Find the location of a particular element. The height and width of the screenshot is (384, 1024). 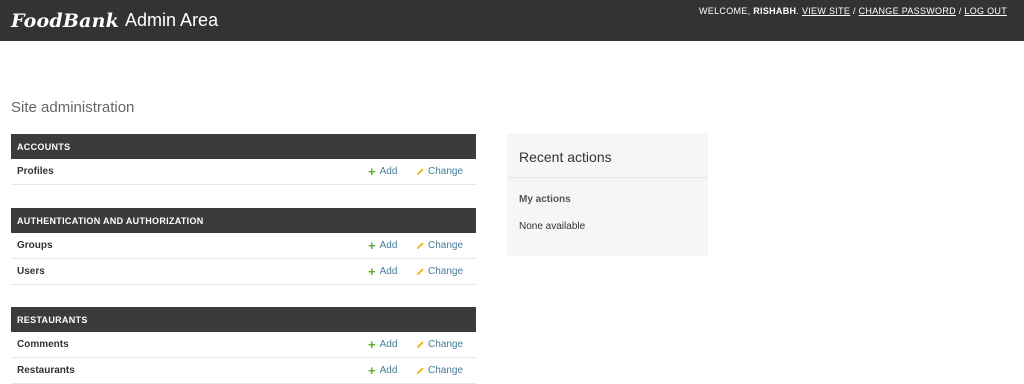

table-row: Groups + Add Change is located at coordinates (243, 246).